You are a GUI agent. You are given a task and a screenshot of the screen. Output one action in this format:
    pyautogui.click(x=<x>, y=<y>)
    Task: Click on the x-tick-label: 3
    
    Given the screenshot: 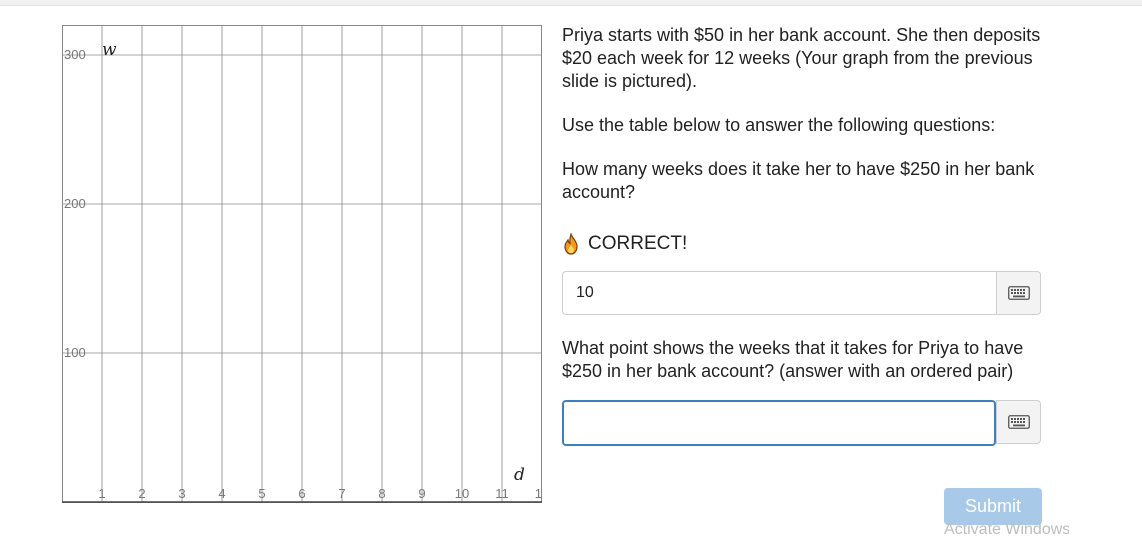 What is the action you would take?
    pyautogui.click(x=181, y=493)
    